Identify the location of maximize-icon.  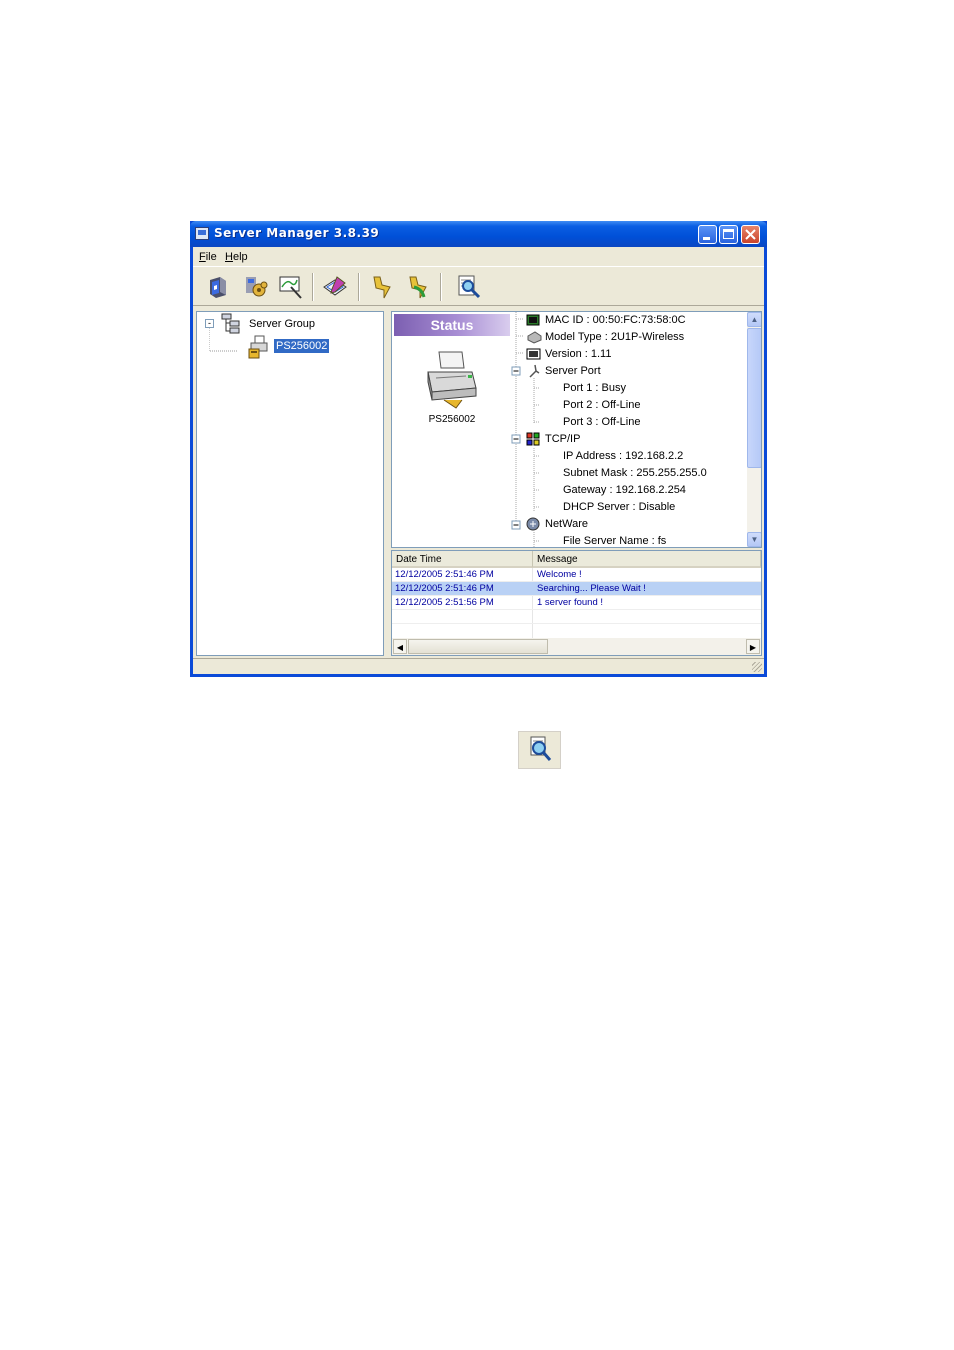
(728, 234).